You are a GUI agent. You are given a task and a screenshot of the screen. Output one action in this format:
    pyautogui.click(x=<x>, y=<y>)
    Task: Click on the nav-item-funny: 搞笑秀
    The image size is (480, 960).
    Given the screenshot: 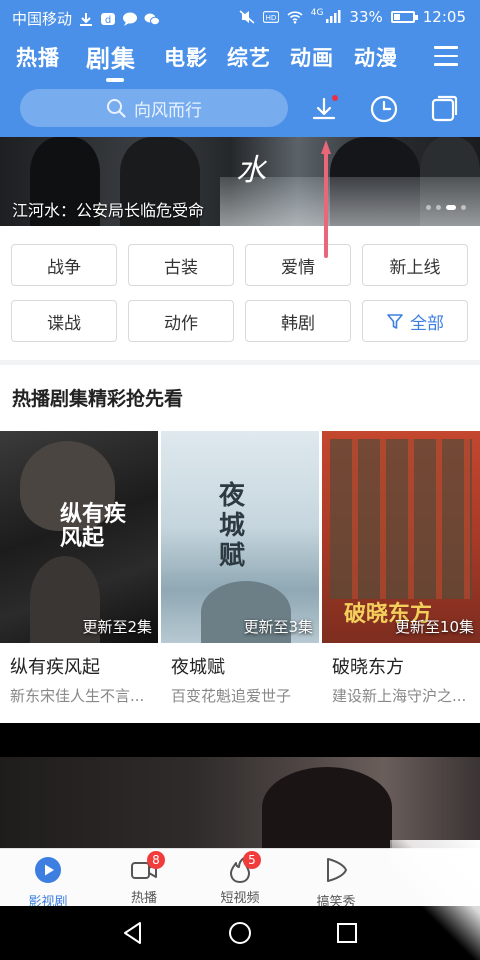 What is the action you would take?
    pyautogui.click(x=336, y=882)
    